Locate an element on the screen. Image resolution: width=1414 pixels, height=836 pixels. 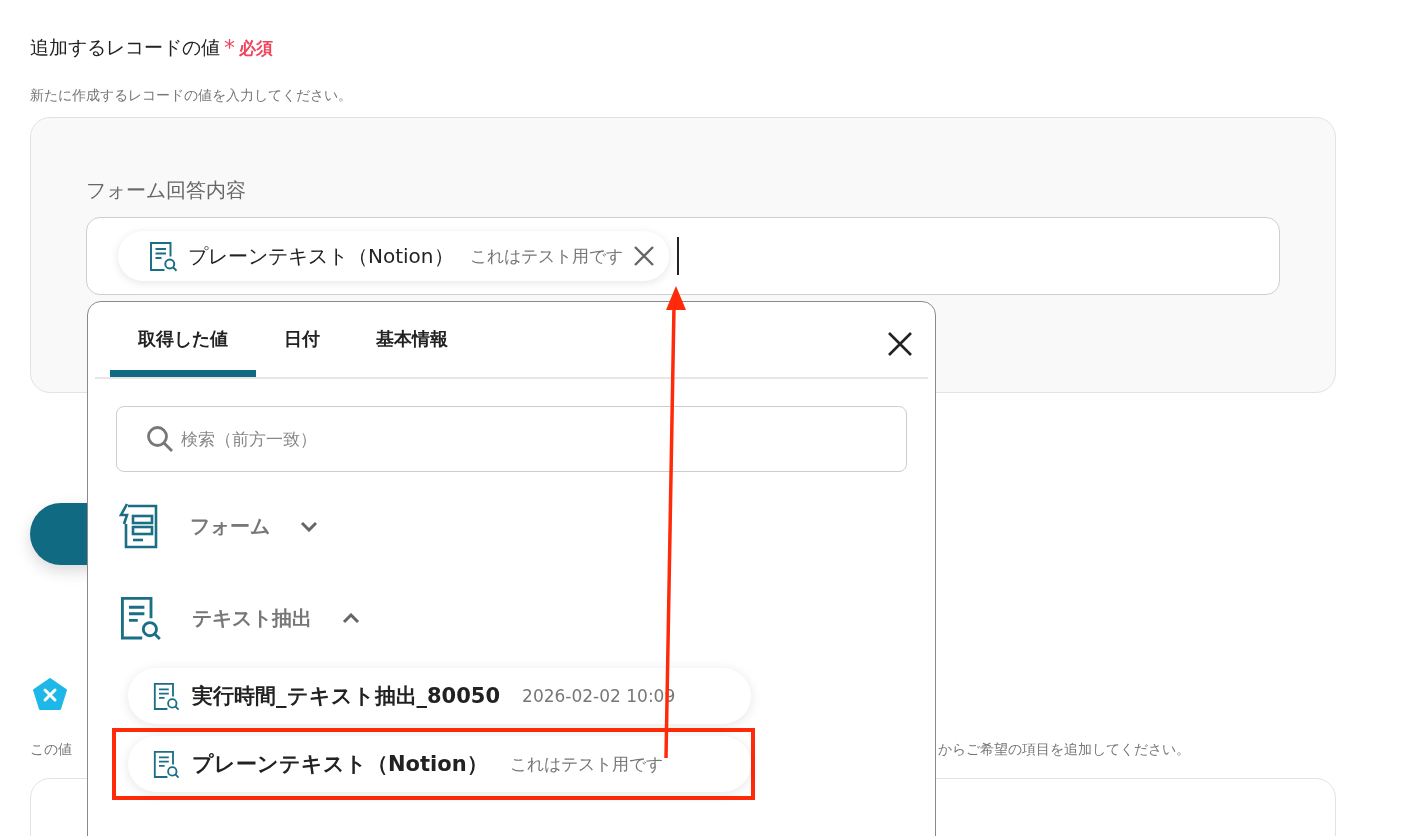
picker-tab: 基本情報 is located at coordinates (412, 339).